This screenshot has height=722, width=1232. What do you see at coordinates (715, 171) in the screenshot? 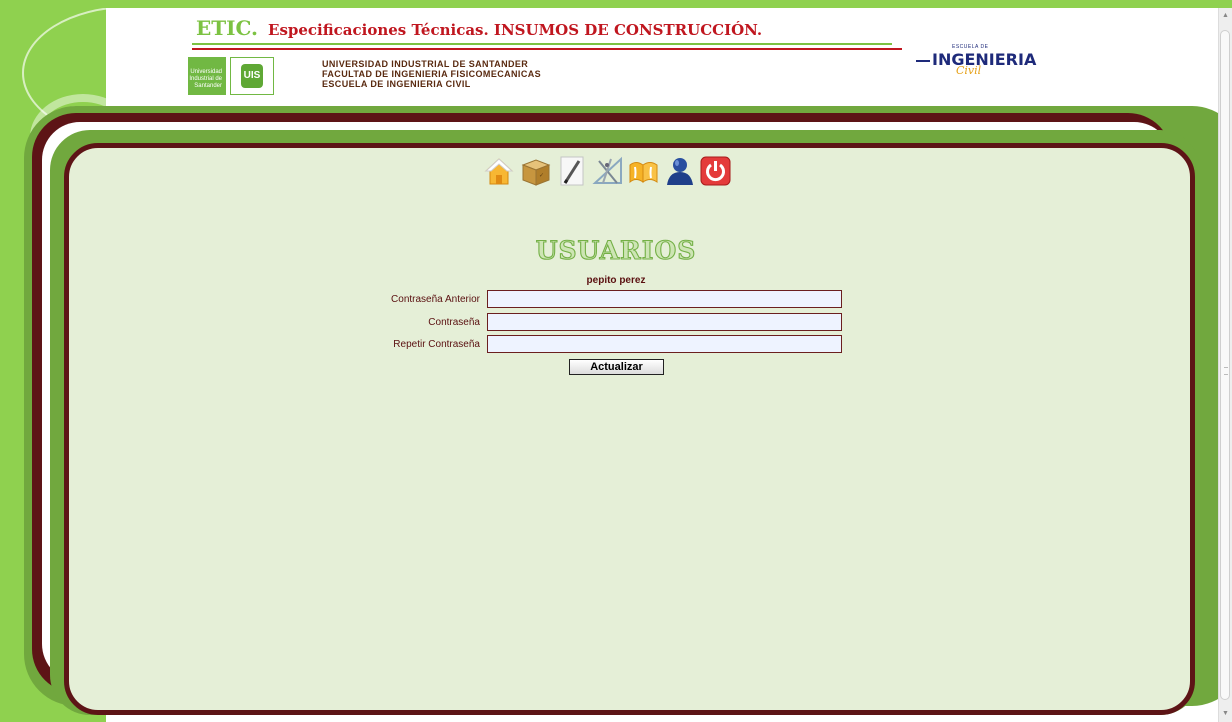
I see `power-icon` at bounding box center [715, 171].